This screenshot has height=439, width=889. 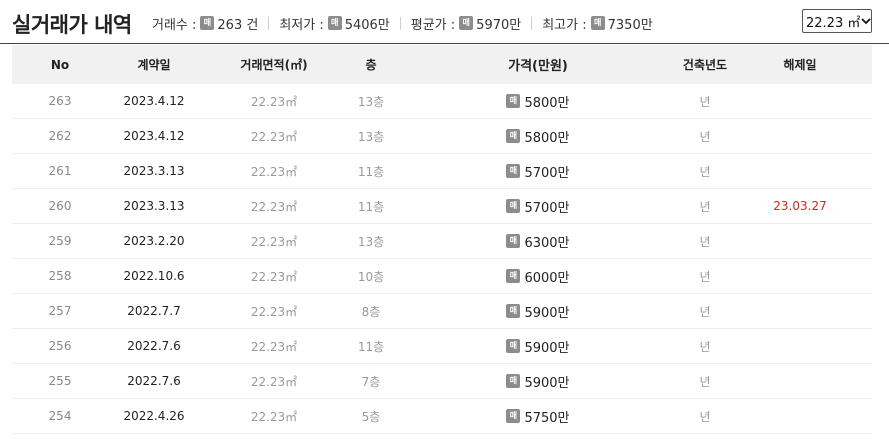 I want to click on stat-label: 최저가 :, so click(x=301, y=25).